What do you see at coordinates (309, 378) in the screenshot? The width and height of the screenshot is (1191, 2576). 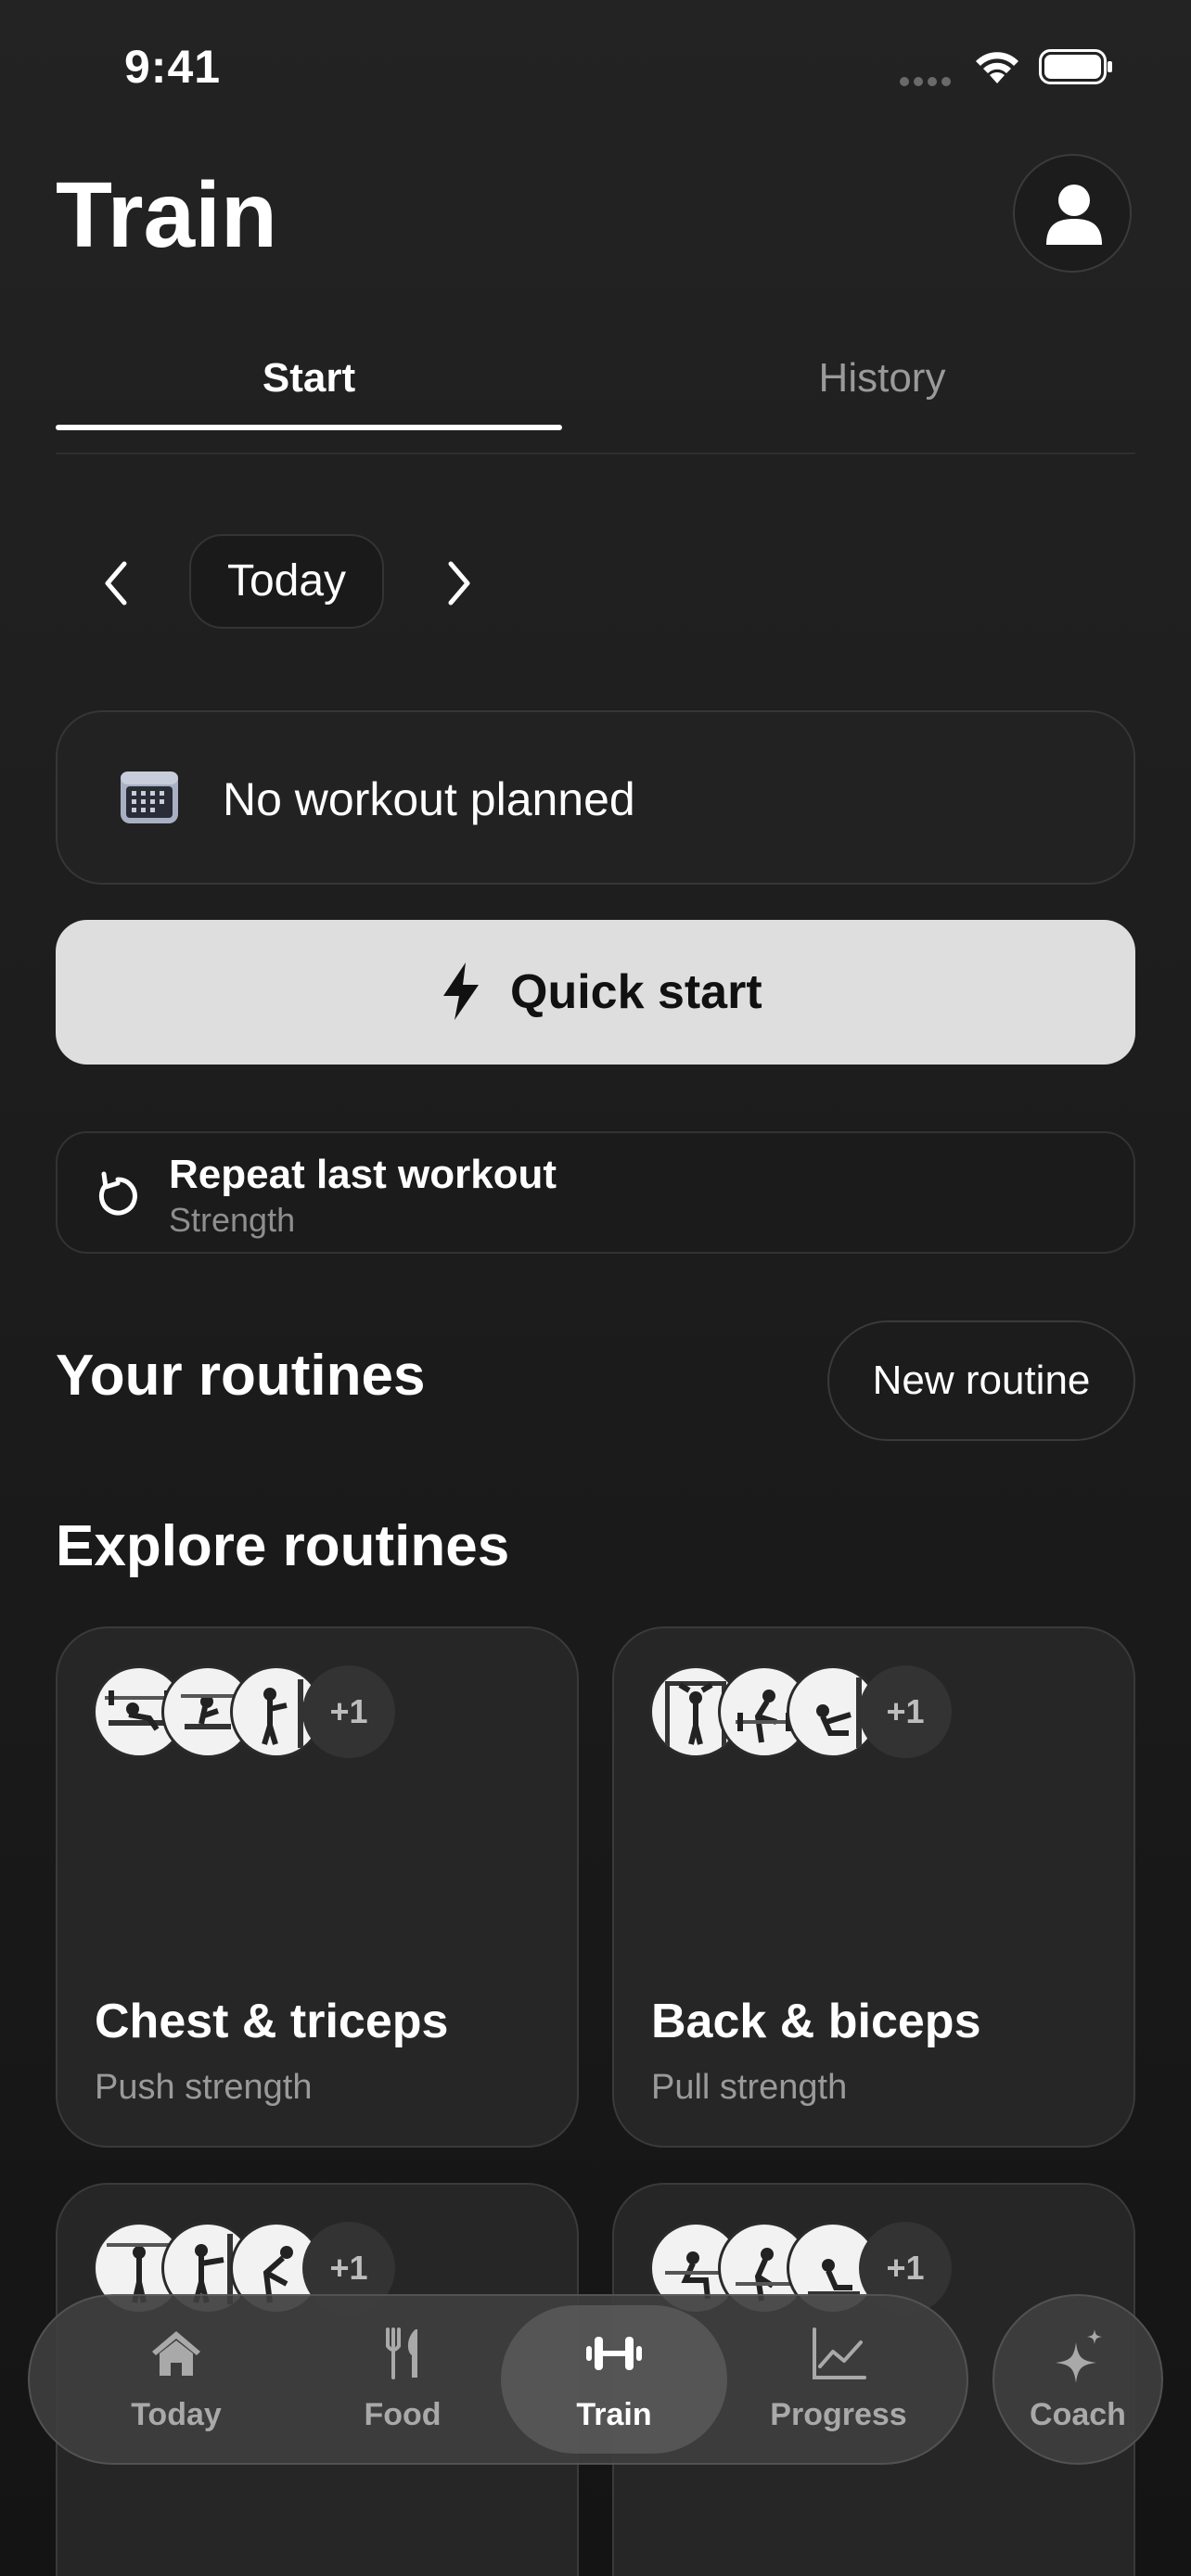 I see `tab-start: Start` at bounding box center [309, 378].